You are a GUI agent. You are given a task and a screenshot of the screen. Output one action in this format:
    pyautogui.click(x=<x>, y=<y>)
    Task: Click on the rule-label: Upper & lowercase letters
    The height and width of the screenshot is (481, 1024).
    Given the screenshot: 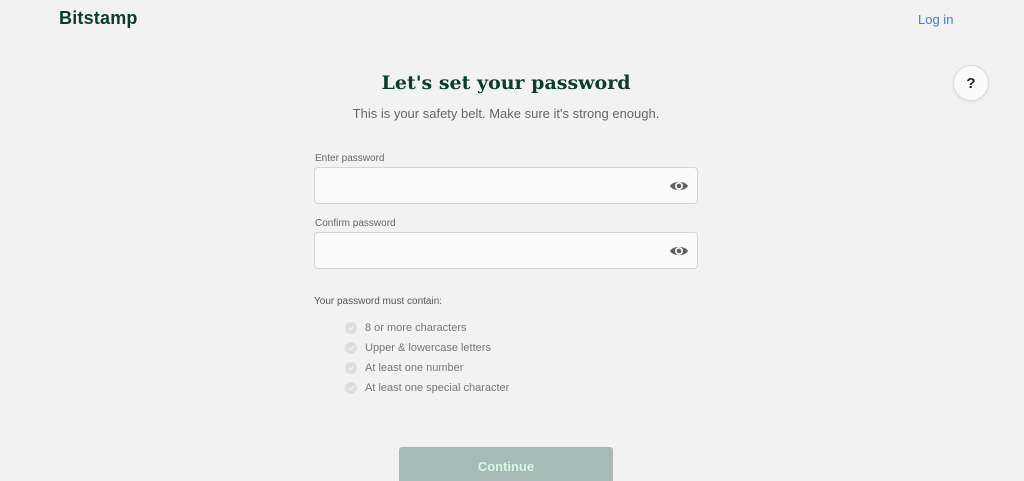 What is the action you would take?
    pyautogui.click(x=428, y=348)
    